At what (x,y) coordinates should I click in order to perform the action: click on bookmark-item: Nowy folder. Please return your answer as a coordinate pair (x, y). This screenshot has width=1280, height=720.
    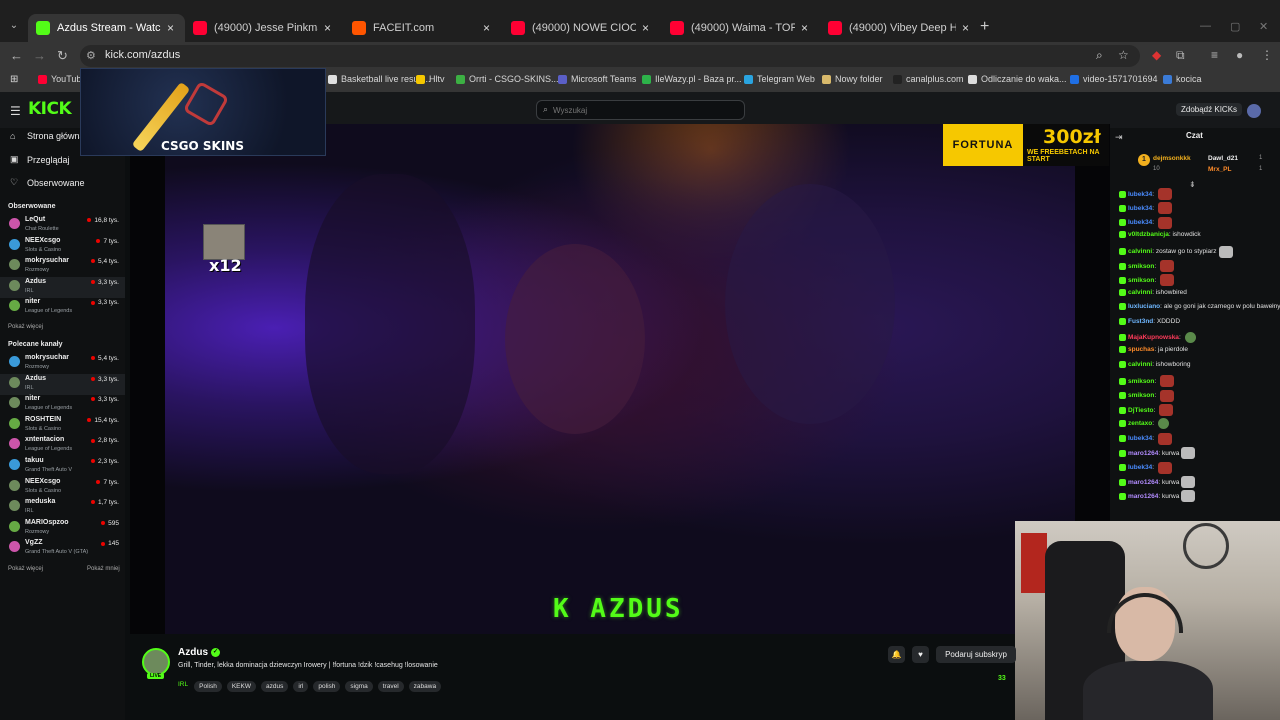
    Looking at the image, I should click on (852, 79).